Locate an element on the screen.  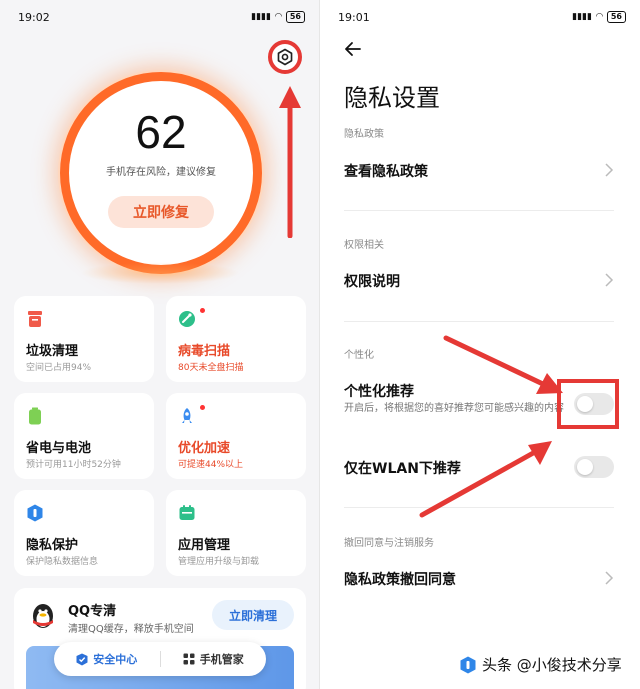
card-subtitle: 空间已占用94% is located at coordinates (59, 368).